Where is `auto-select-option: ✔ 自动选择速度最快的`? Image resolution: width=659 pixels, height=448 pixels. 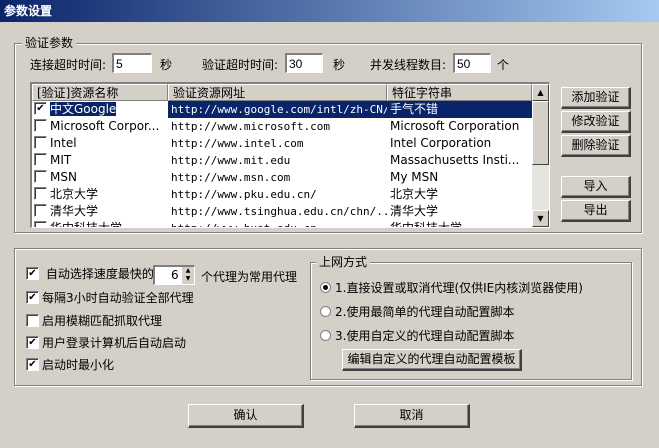
auto-select-option: ✔ 自动选择速度最快的 is located at coordinates (90, 274).